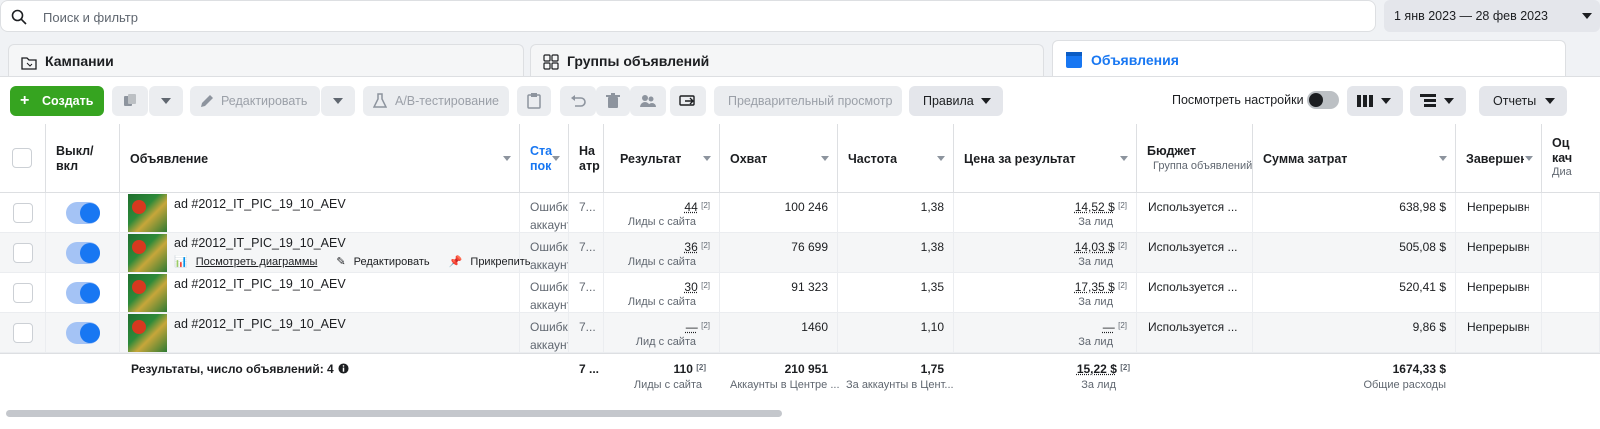 This screenshot has width=1600, height=429. Describe the element at coordinates (932, 287) in the screenshot. I see `frequency-value: 1,35` at that location.